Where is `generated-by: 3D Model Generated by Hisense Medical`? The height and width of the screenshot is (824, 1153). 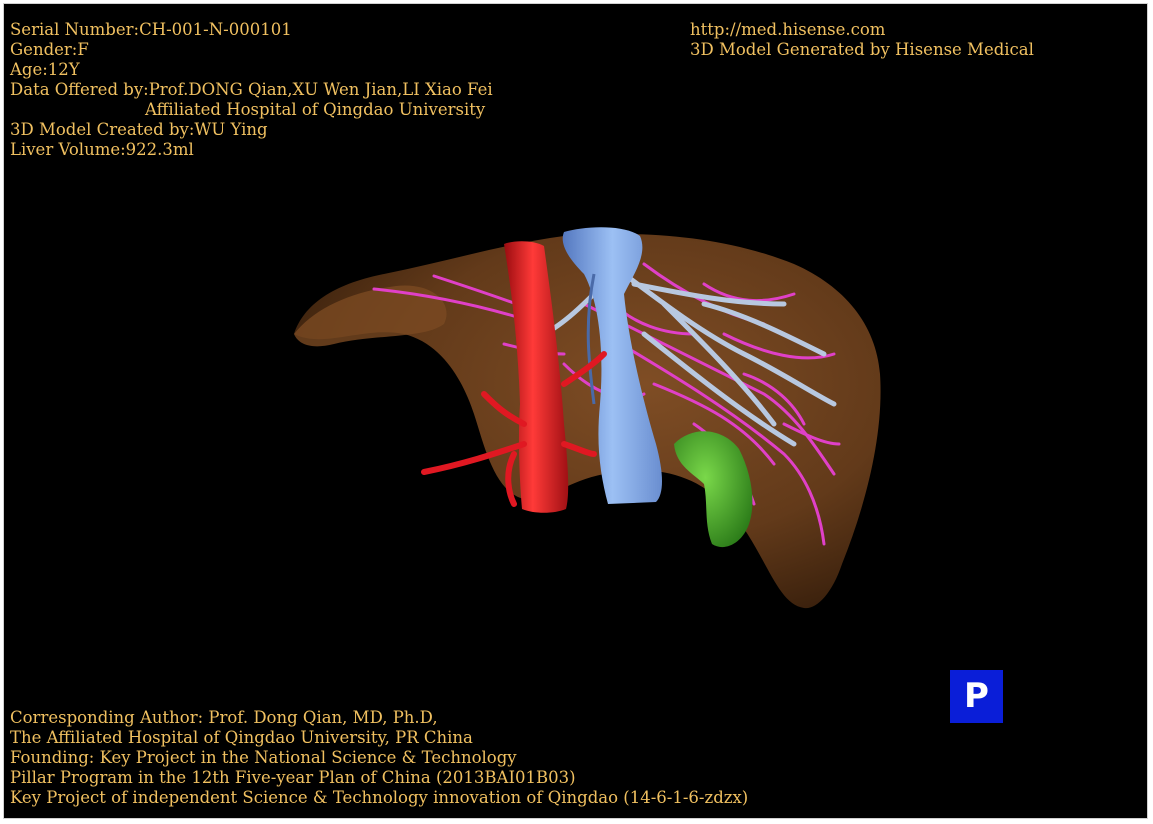
generated-by: 3D Model Generated by Hisense Medical is located at coordinates (862, 49).